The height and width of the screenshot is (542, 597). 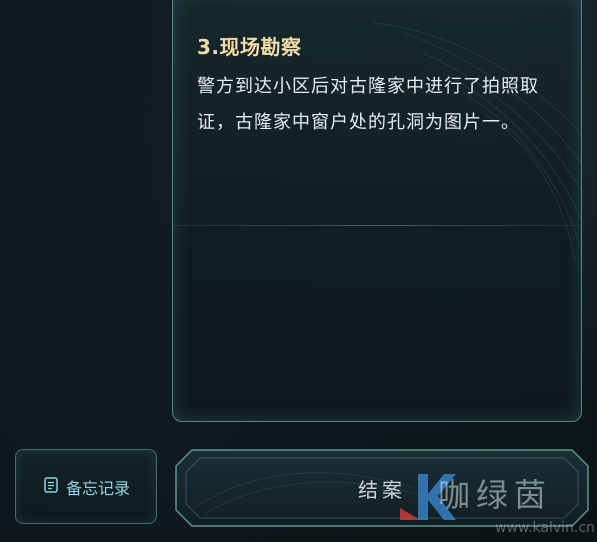 I want to click on watermark-text: 咖绿茵, so click(x=495, y=495).